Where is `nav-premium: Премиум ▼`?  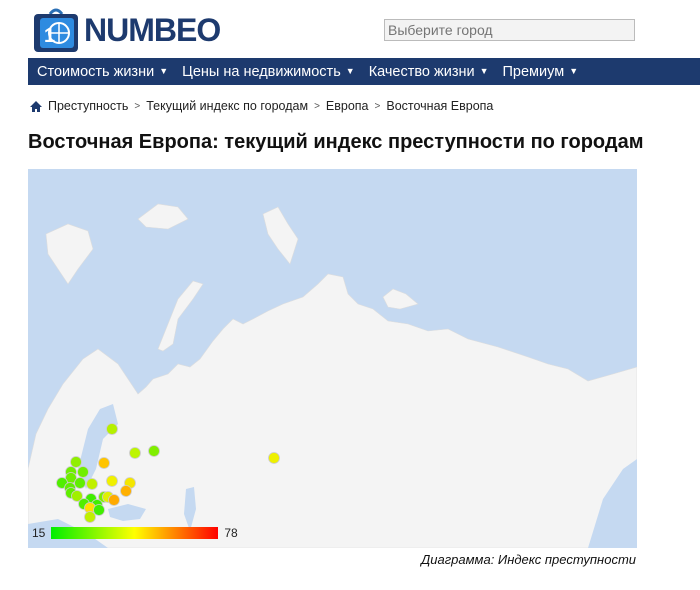 nav-premium: Премиум ▼ is located at coordinates (541, 72).